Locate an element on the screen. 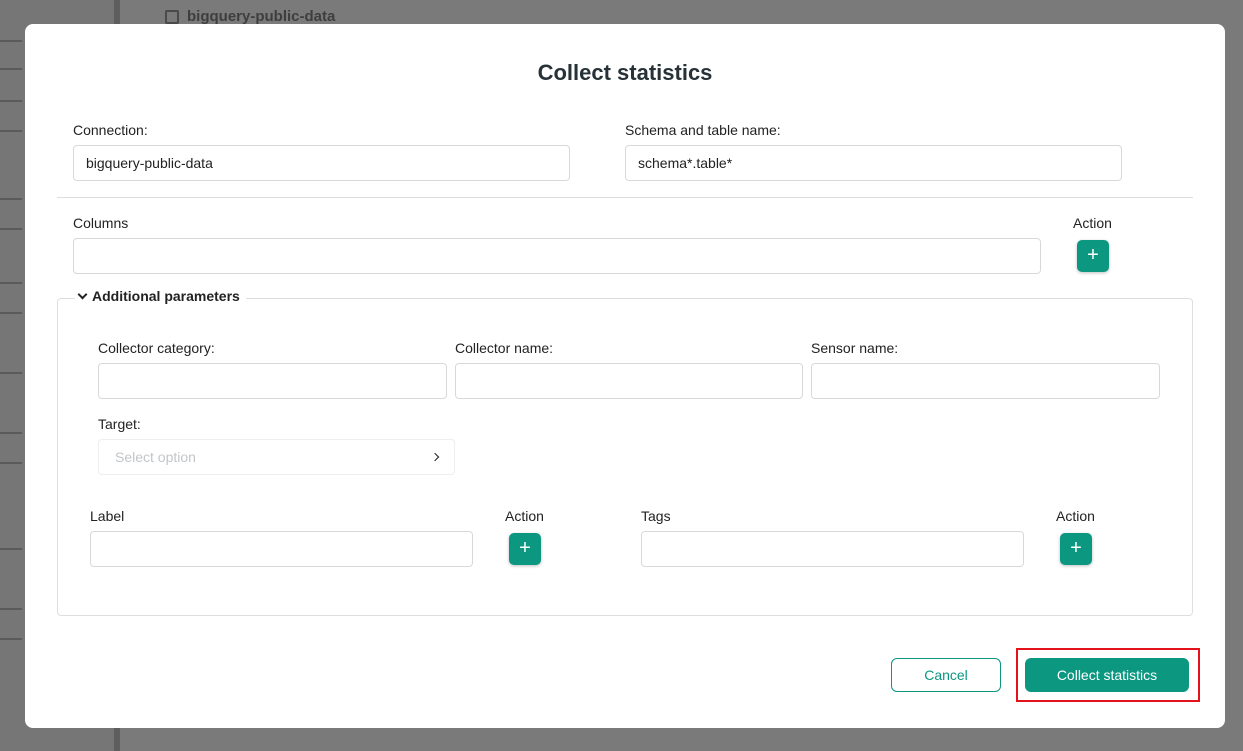 This screenshot has width=1243, height=751. collector-name-input is located at coordinates (629, 381).